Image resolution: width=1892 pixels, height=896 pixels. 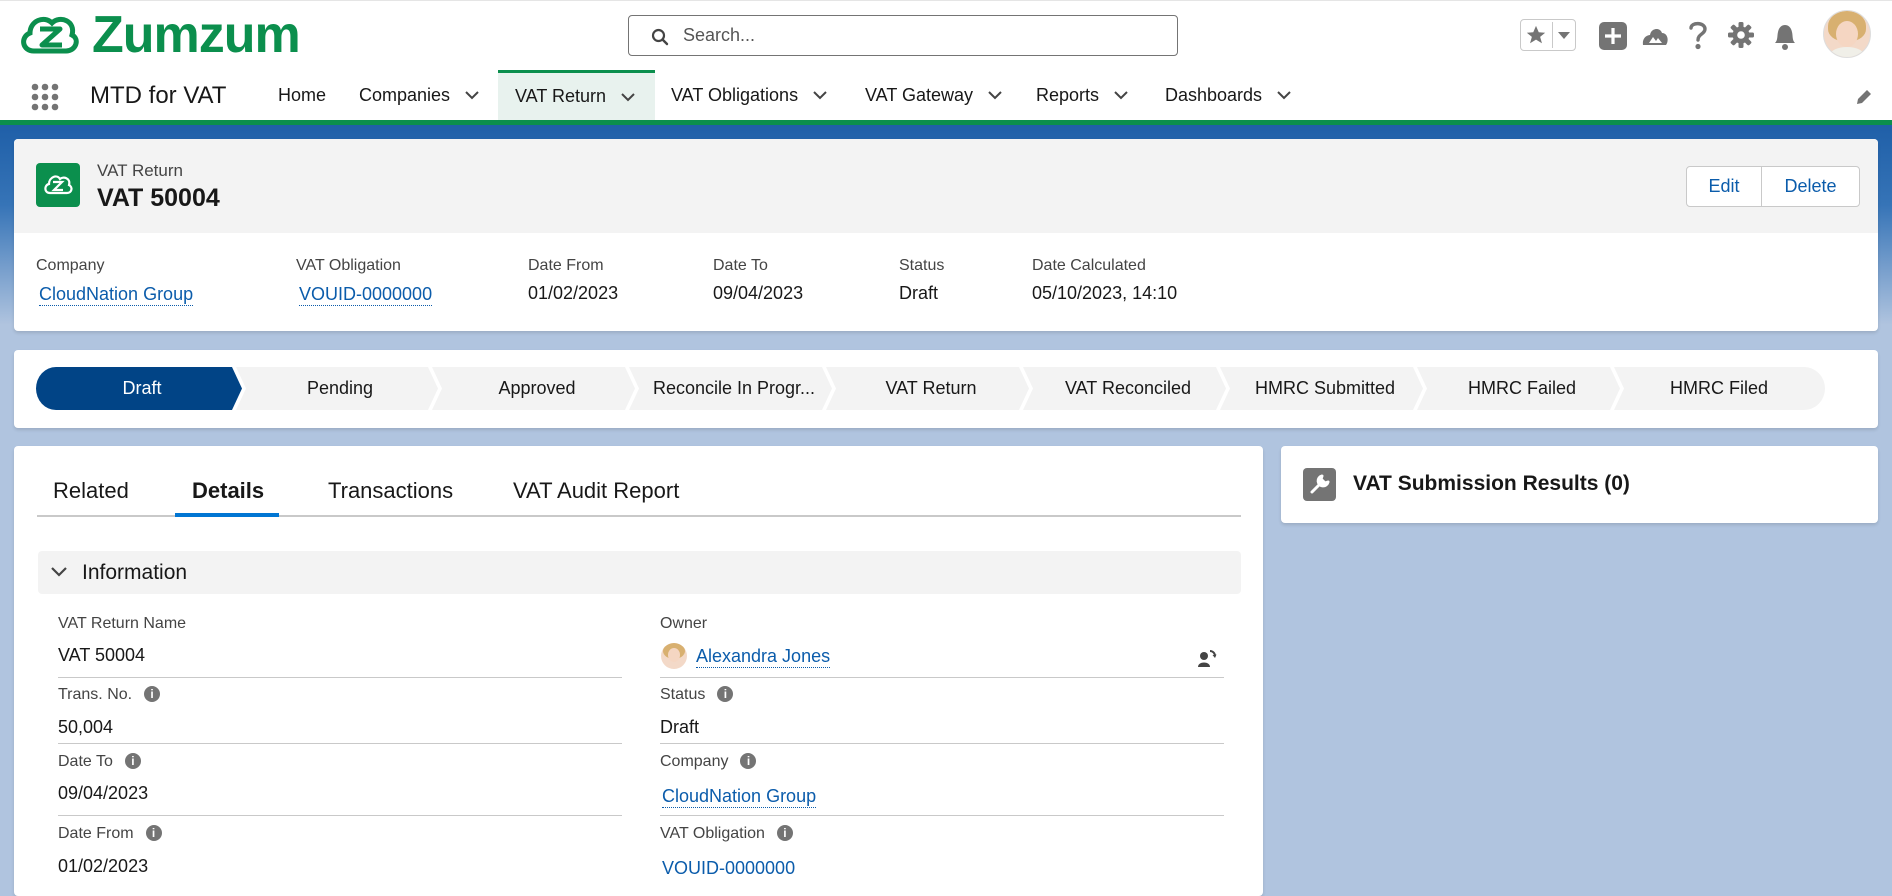 I want to click on owner-avatar, so click(x=674, y=656).